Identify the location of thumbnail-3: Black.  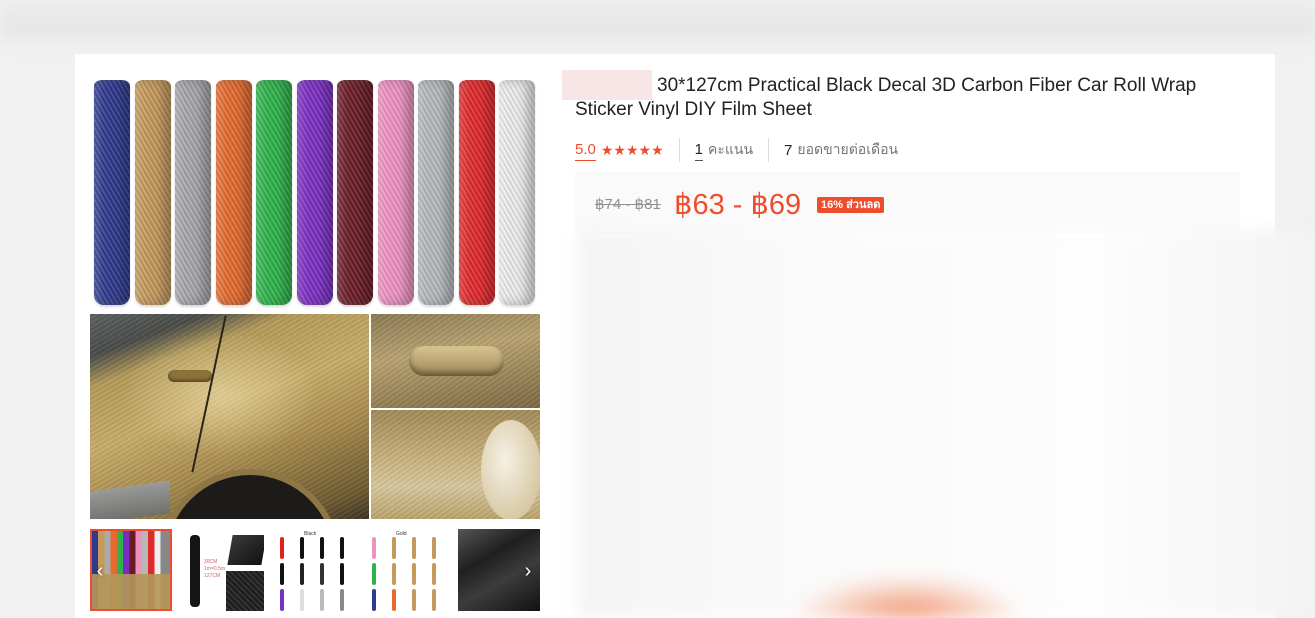
(315, 570).